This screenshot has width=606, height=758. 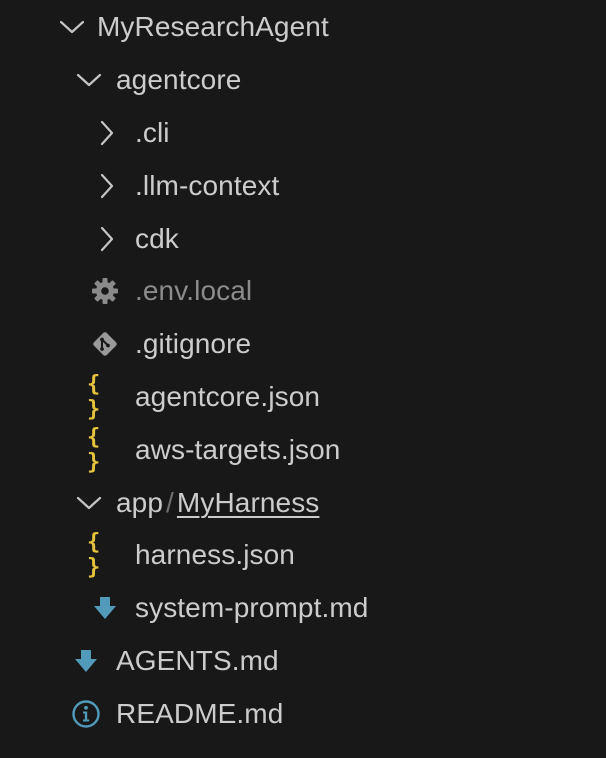 What do you see at coordinates (303, 714) in the screenshot?
I see `tree-file-readme-md: README.md` at bounding box center [303, 714].